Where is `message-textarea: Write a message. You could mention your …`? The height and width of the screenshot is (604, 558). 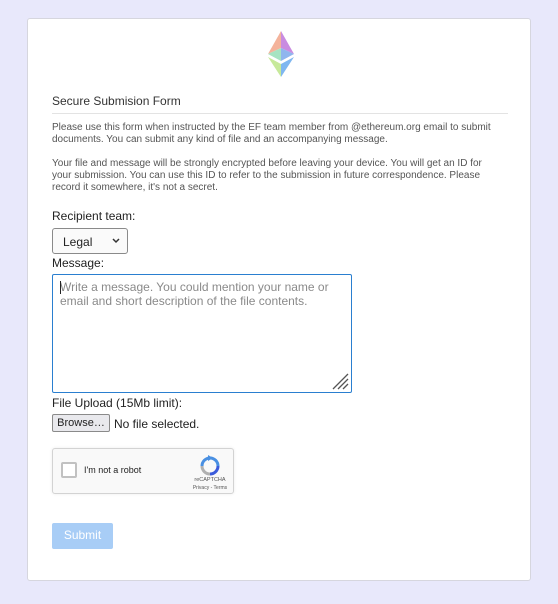
message-textarea: Write a message. You could mention your … is located at coordinates (202, 333).